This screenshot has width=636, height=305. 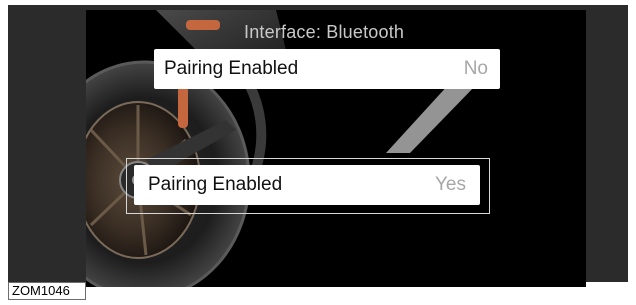 I want to click on screen-title: Interface: Bluetooth, so click(x=324, y=32).